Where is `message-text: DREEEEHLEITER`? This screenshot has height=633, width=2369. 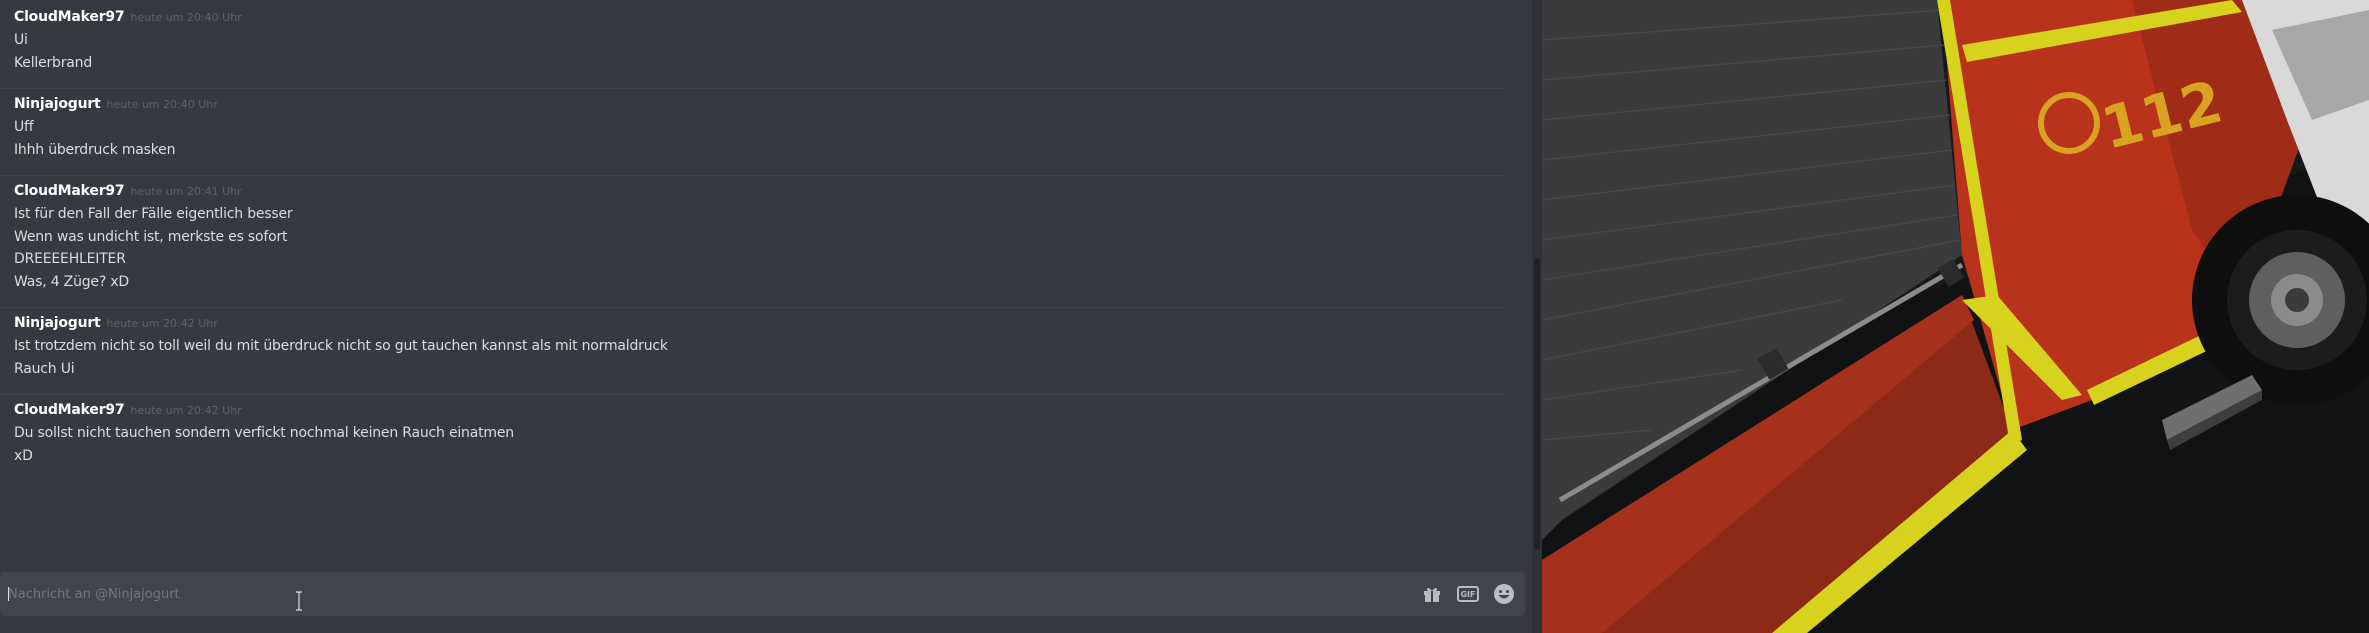
message-text: DREEEEHLEITER is located at coordinates (70, 259).